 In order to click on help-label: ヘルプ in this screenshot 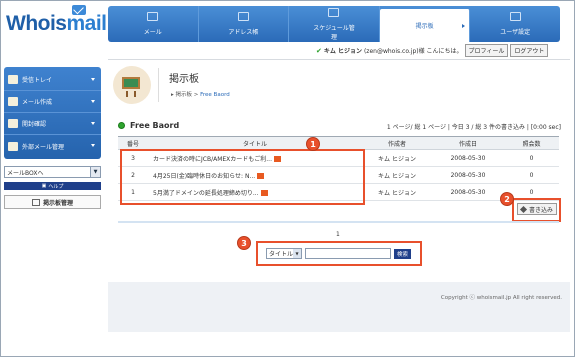, I will do `click(56, 186)`.